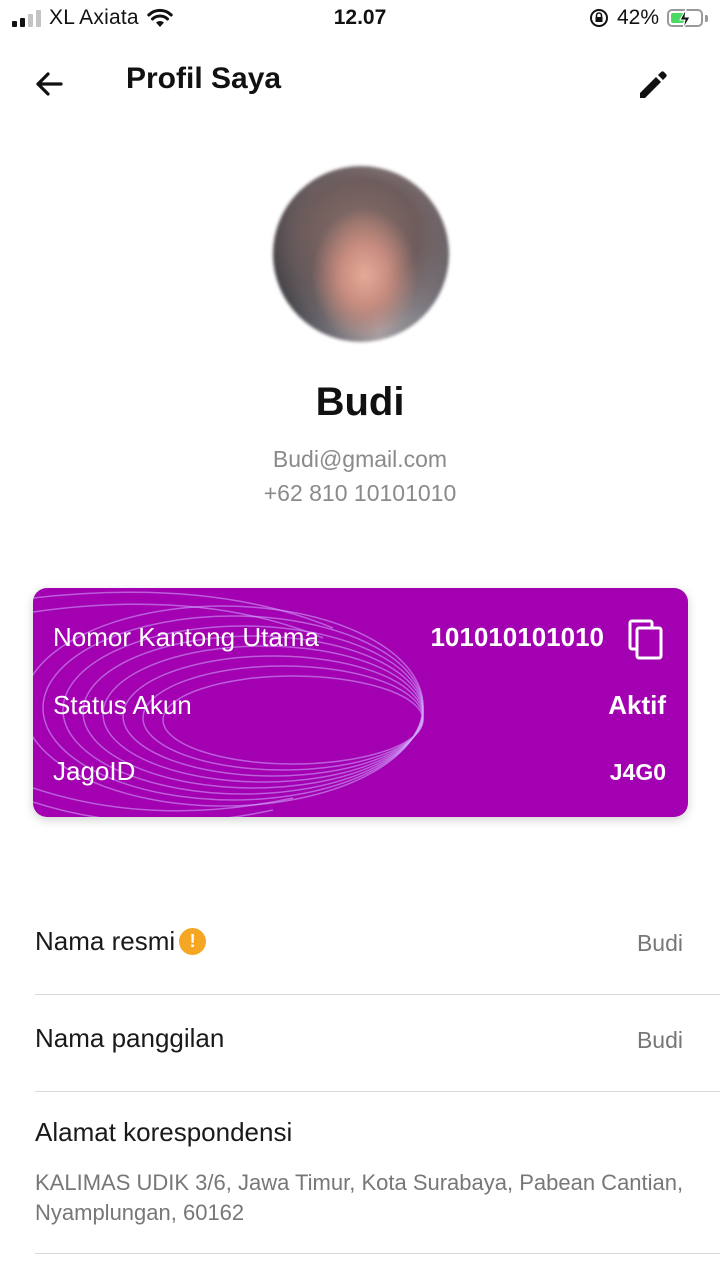 The width and height of the screenshot is (720, 1280). Describe the element at coordinates (659, 943) in the screenshot. I see `legal-name-value: Budi` at that location.